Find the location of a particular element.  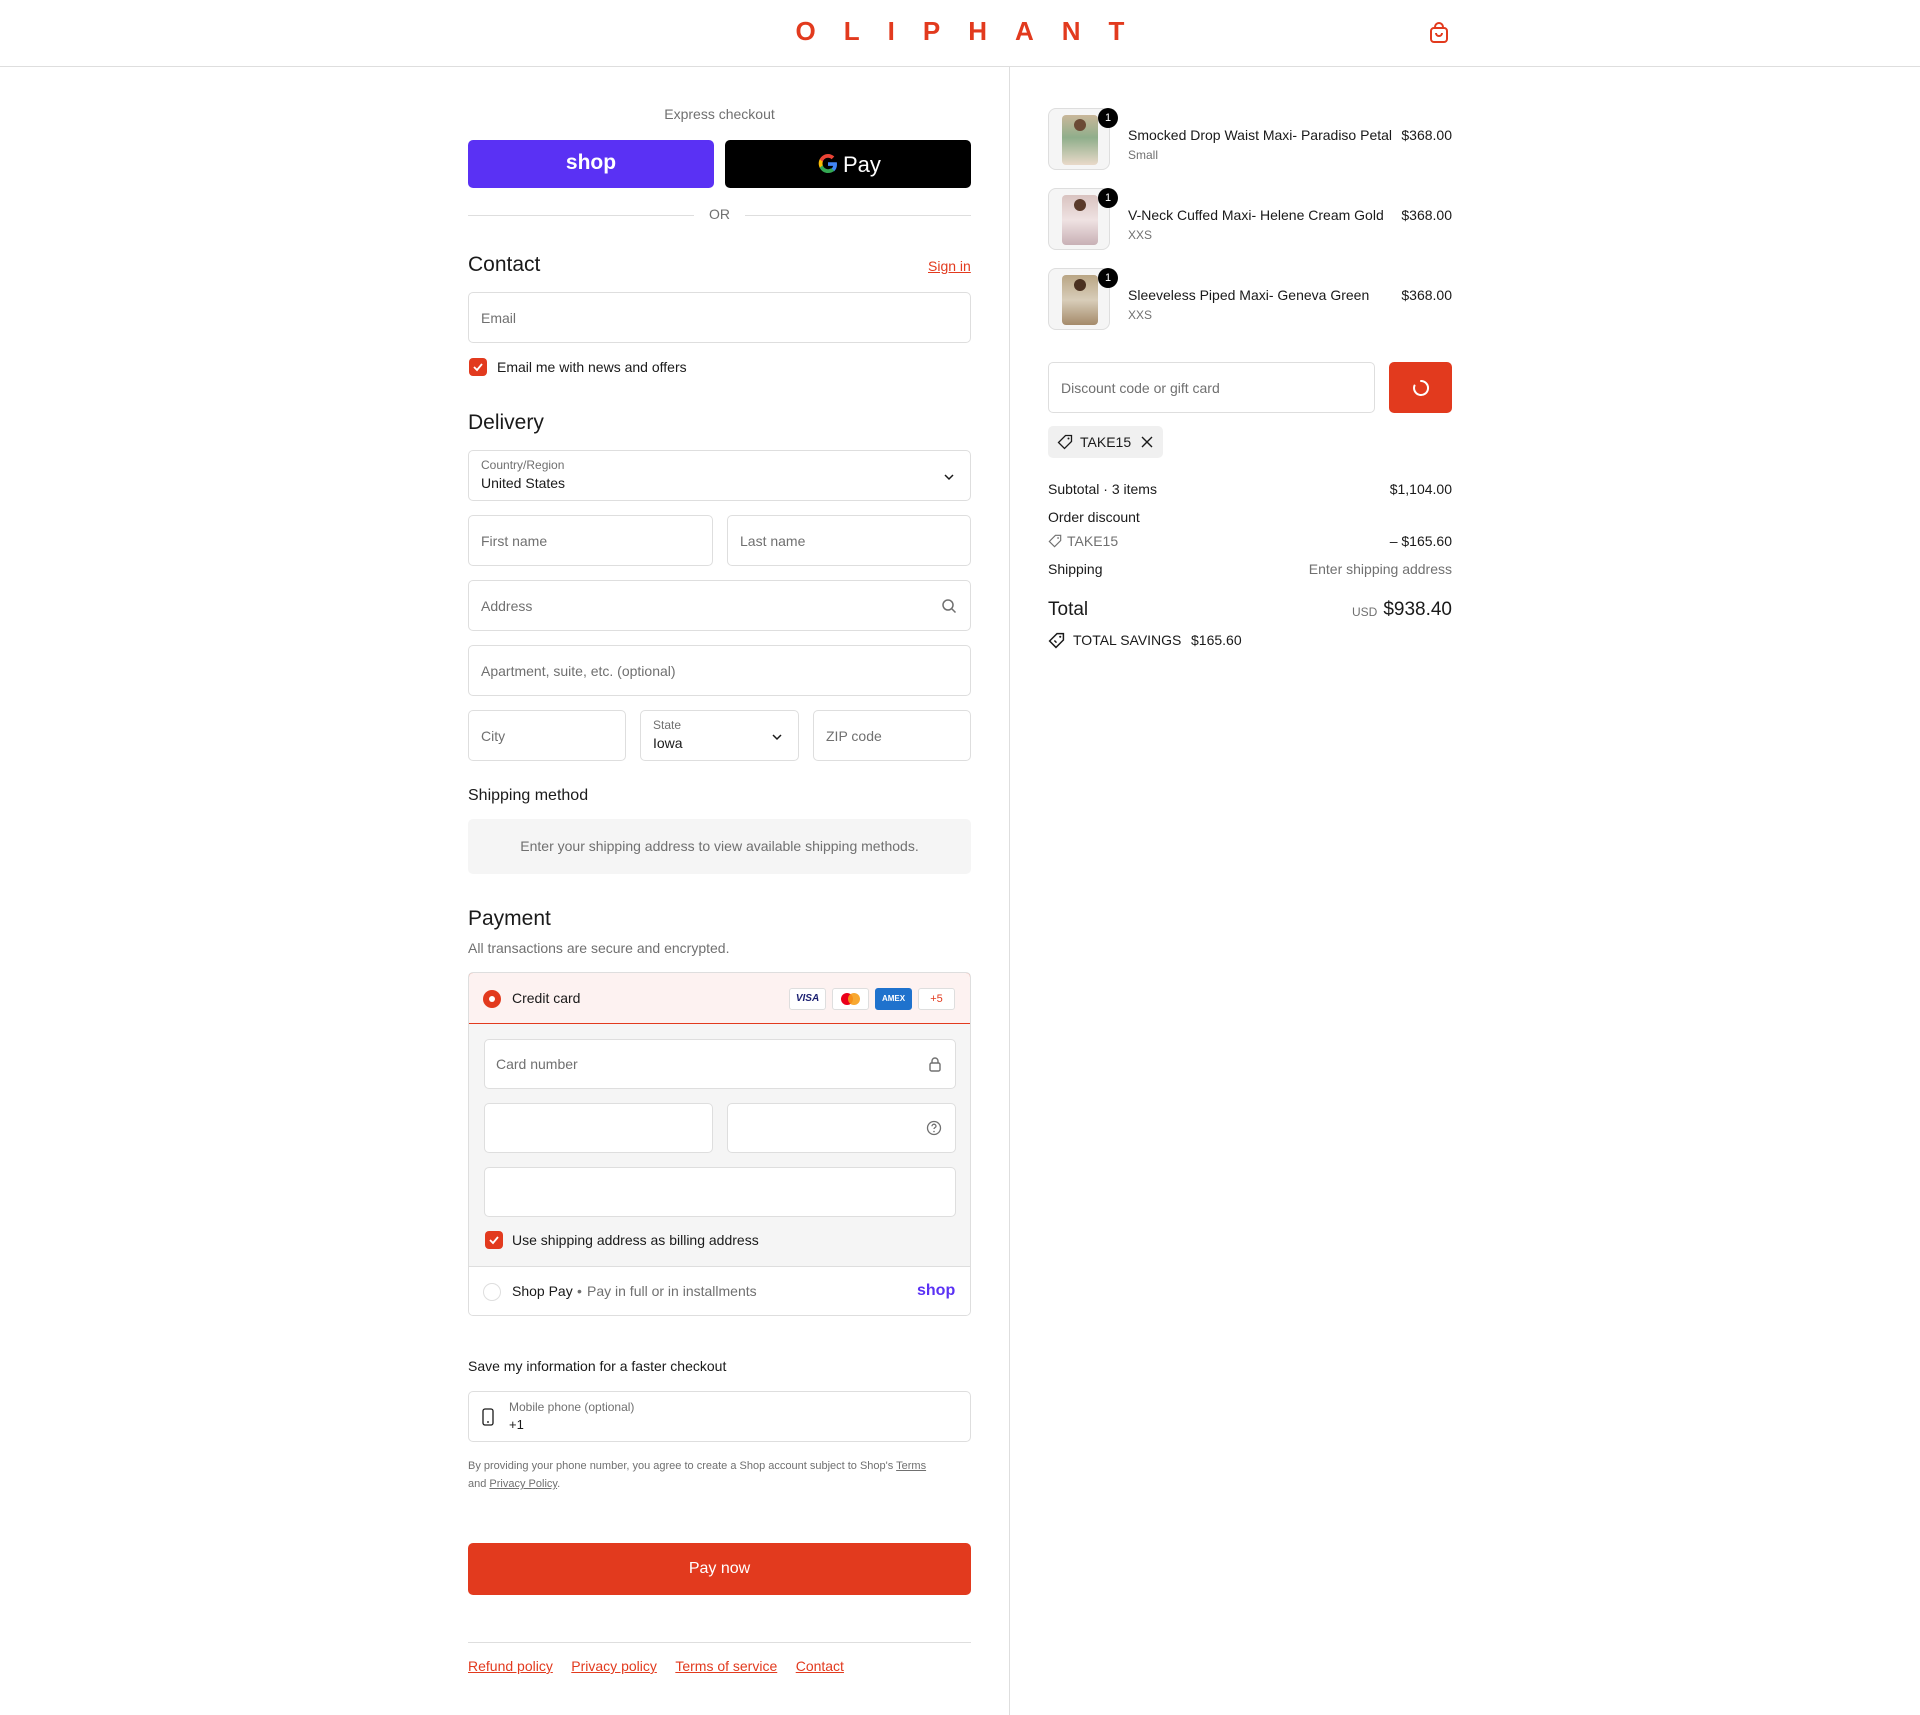

or-divider-right is located at coordinates (858, 215).